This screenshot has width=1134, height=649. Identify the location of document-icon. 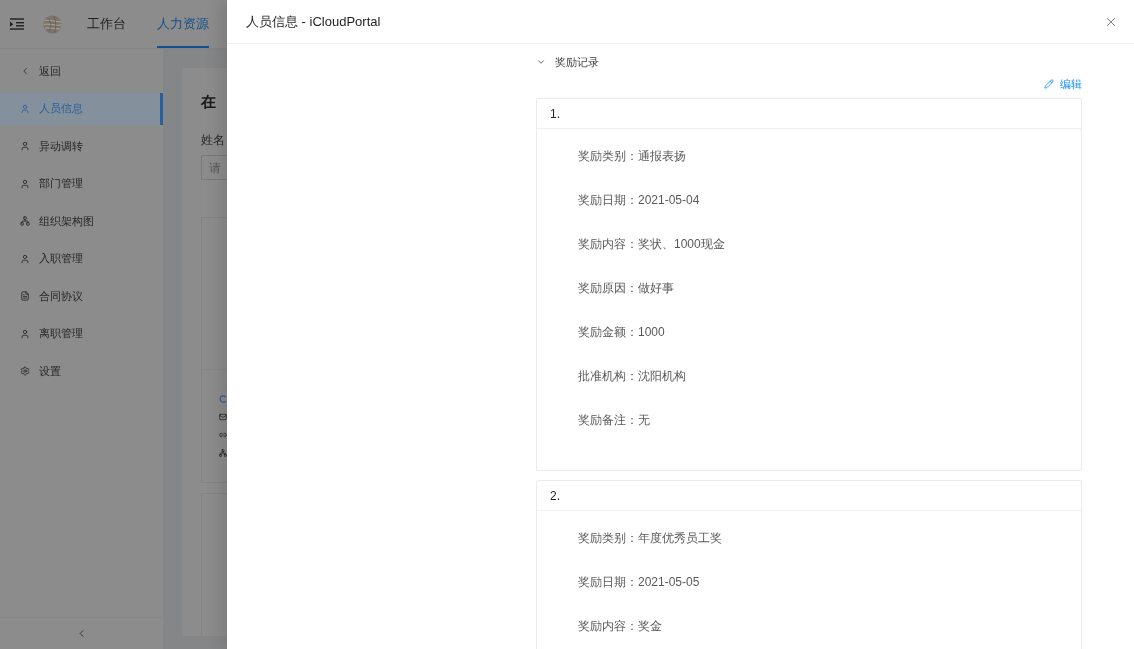
(25, 296).